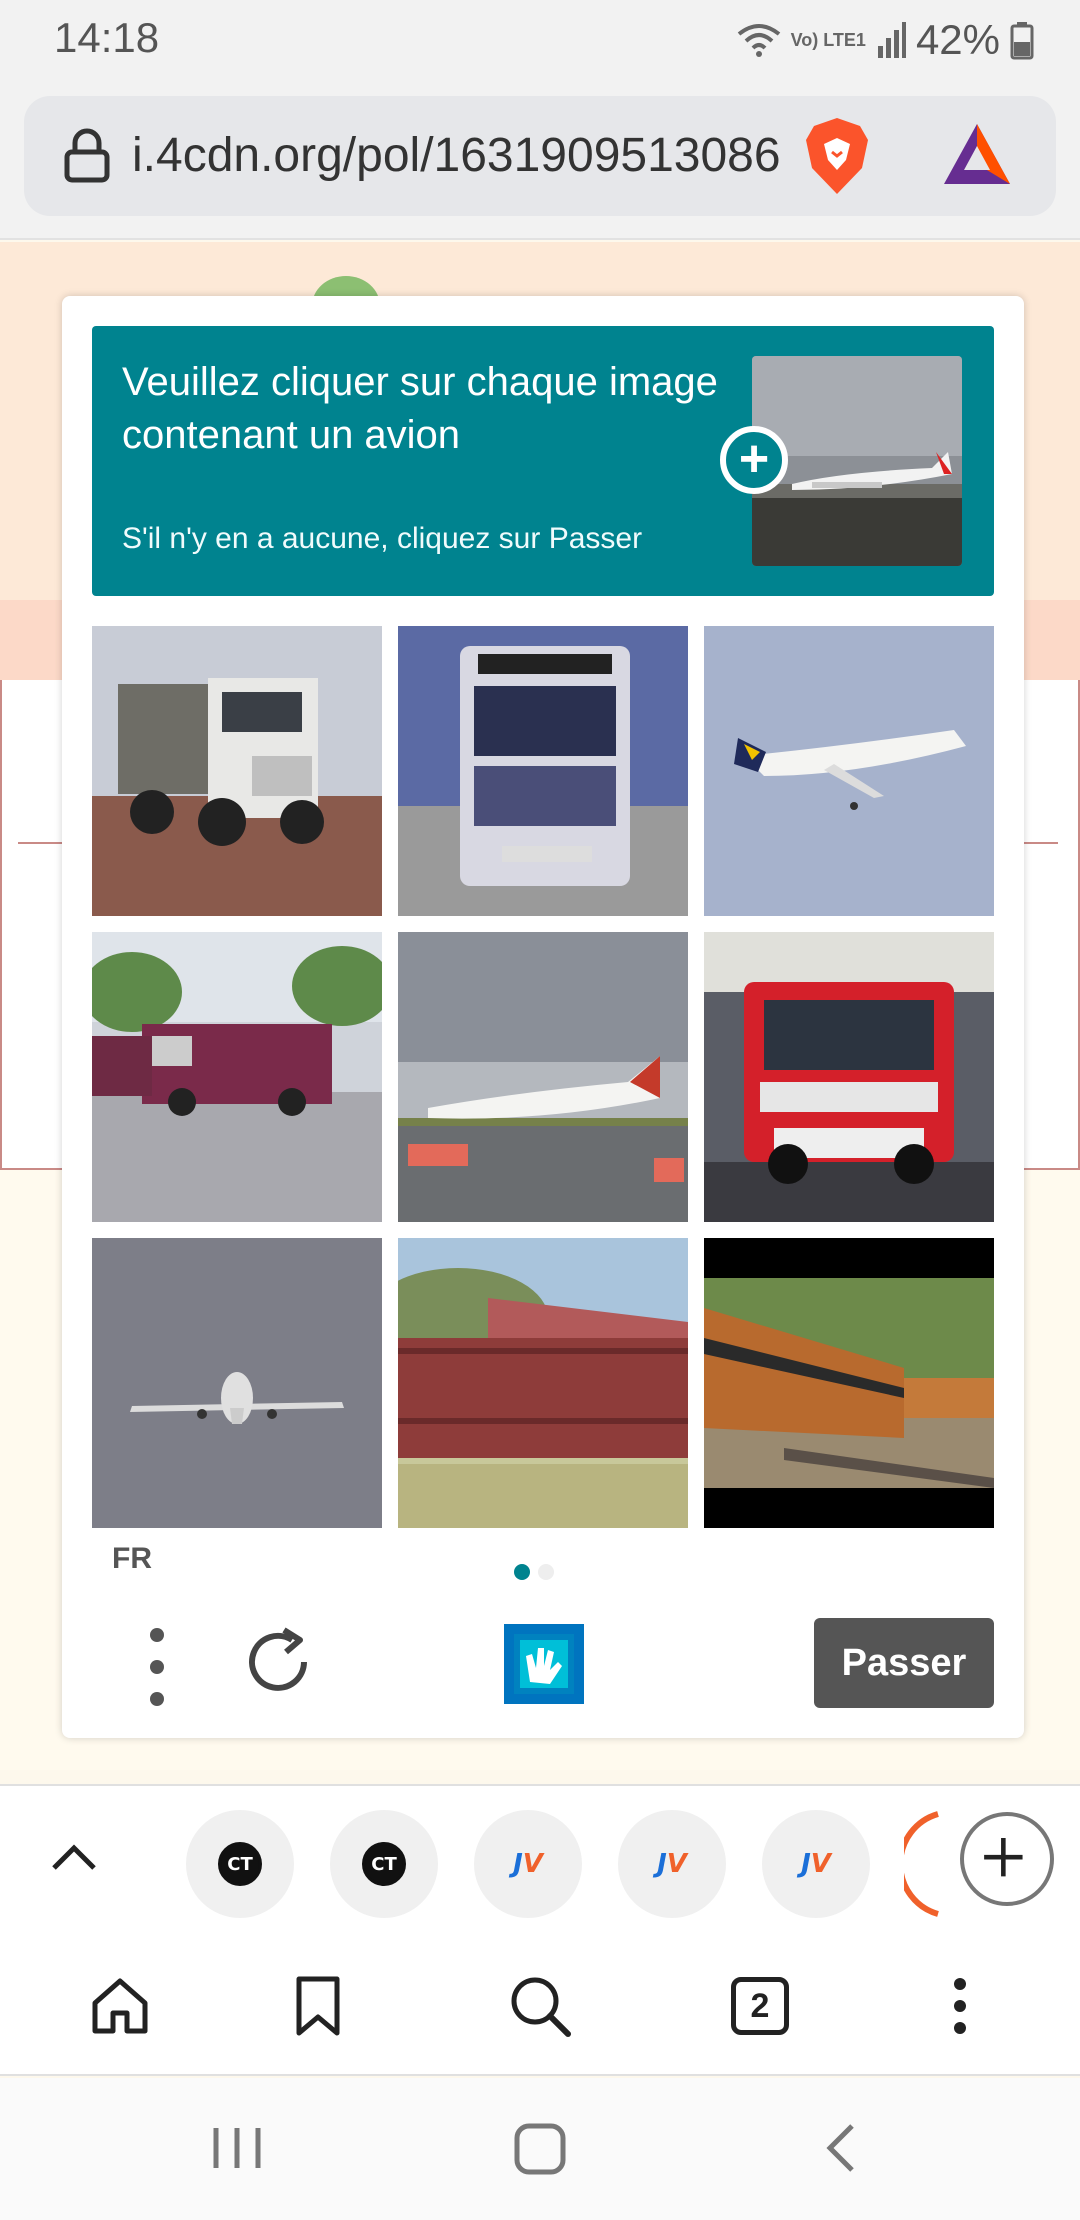 This screenshot has height=2220, width=1080. I want to click on tab-thumbnail-partial, so click(924, 1864).